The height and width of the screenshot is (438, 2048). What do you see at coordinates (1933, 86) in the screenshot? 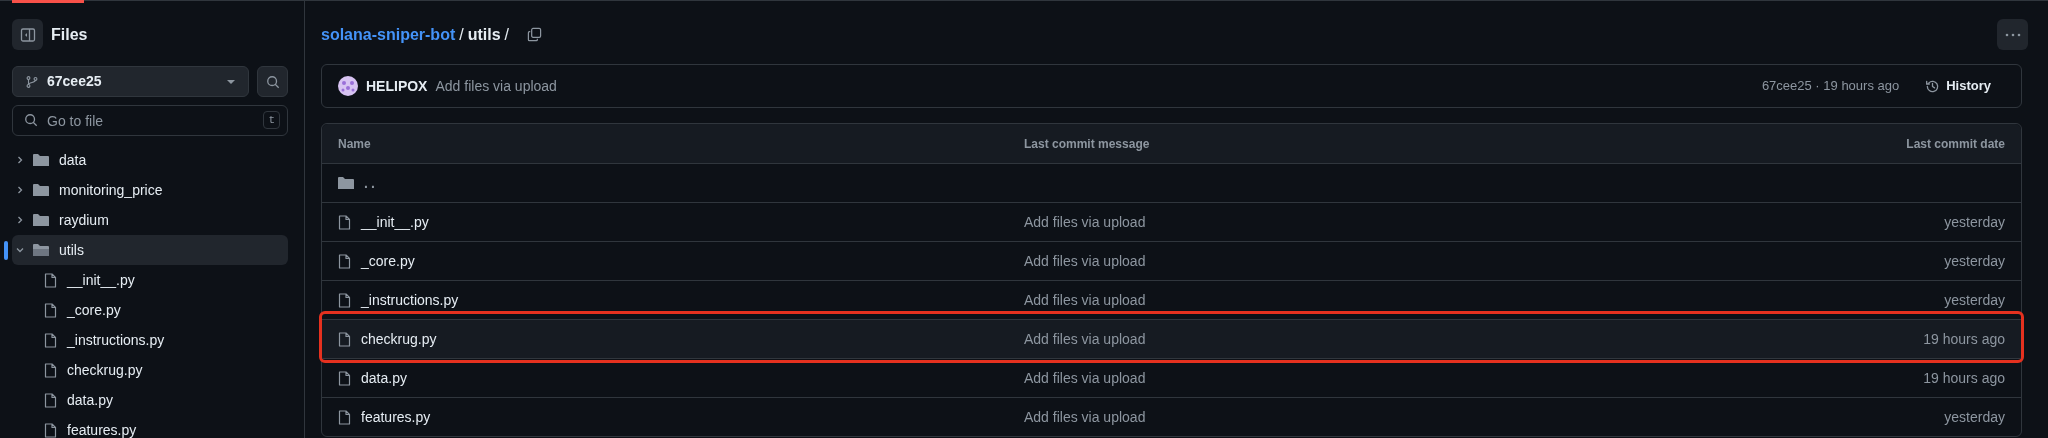
I see `history-icon` at bounding box center [1933, 86].